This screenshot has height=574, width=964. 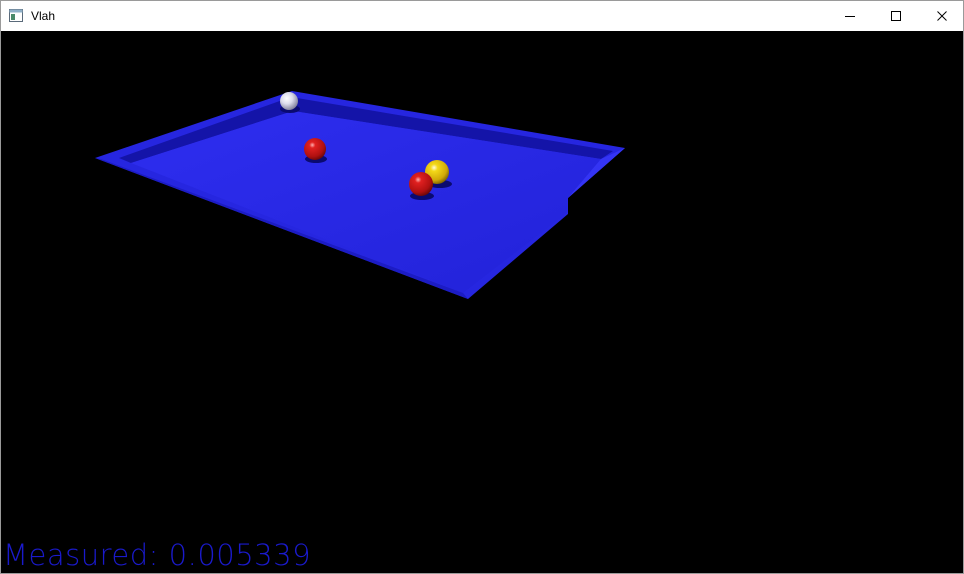 I want to click on measured-value: 0.005339, so click(x=240, y=555).